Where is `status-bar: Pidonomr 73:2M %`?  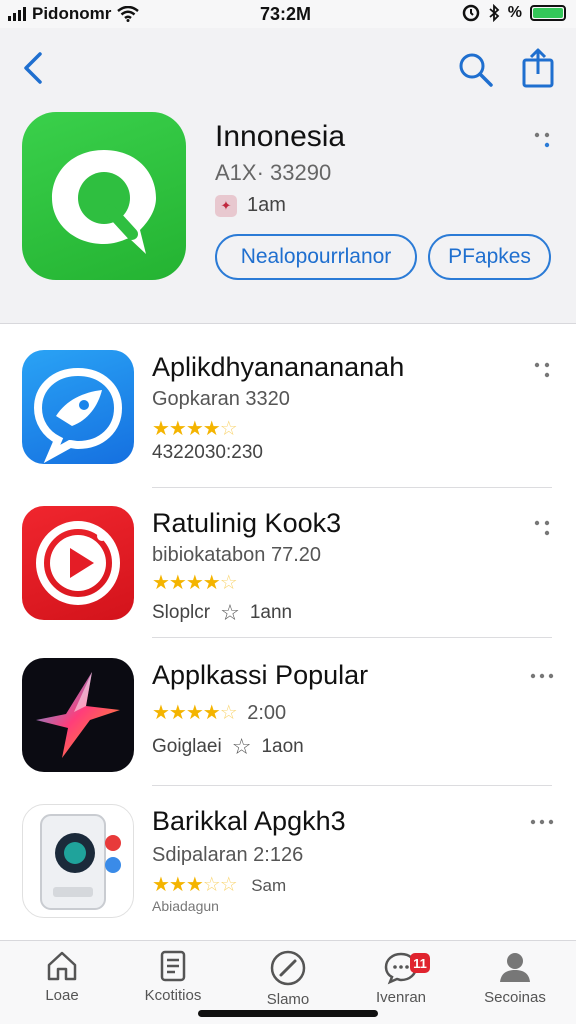 status-bar: Pidonomr 73:2M % is located at coordinates (288, 14).